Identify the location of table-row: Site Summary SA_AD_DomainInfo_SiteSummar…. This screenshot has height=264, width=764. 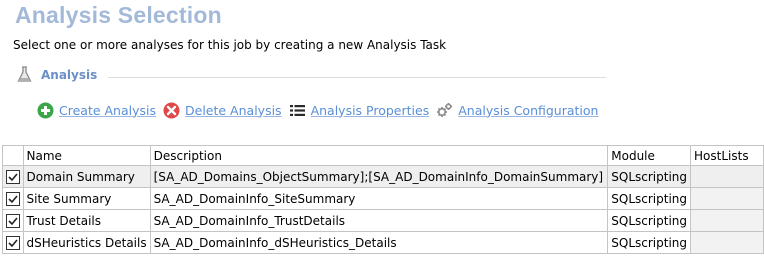
(383, 198).